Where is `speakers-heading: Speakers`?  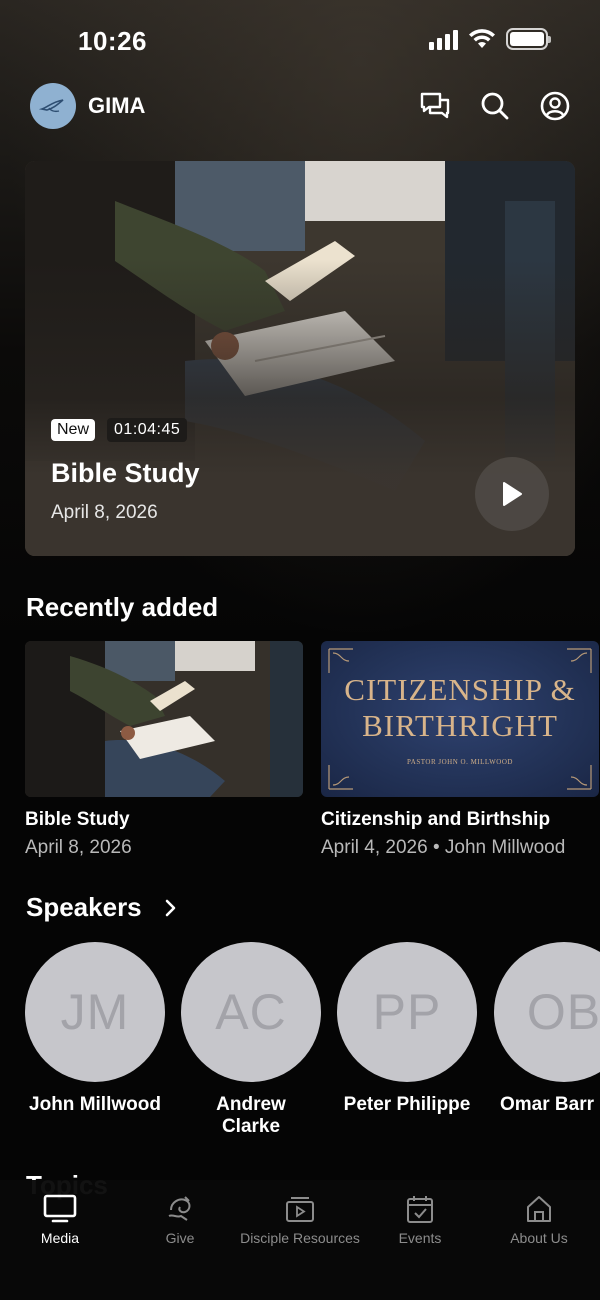
speakers-heading: Speakers is located at coordinates (84, 907).